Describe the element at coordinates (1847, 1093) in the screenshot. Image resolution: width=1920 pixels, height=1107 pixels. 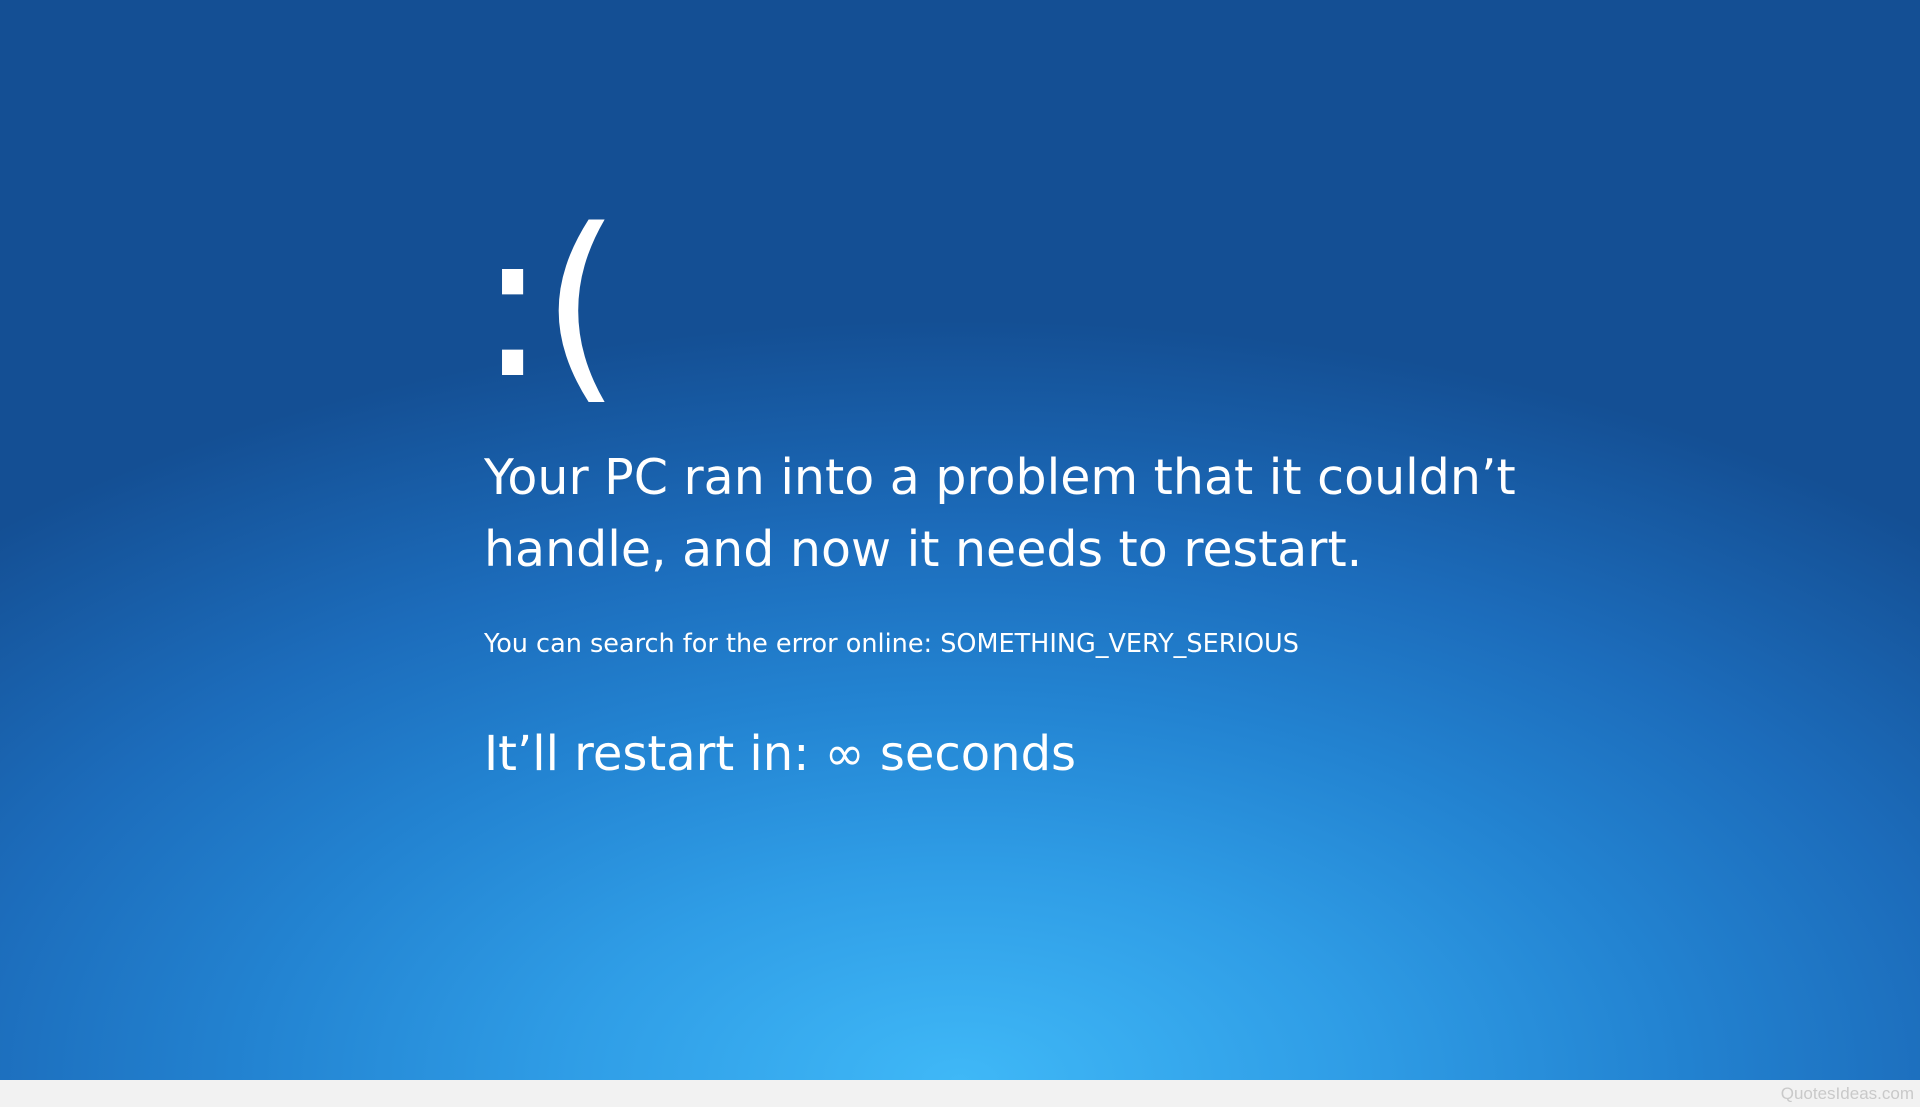
I see `site-watermark: QuotesIdeas.com` at that location.